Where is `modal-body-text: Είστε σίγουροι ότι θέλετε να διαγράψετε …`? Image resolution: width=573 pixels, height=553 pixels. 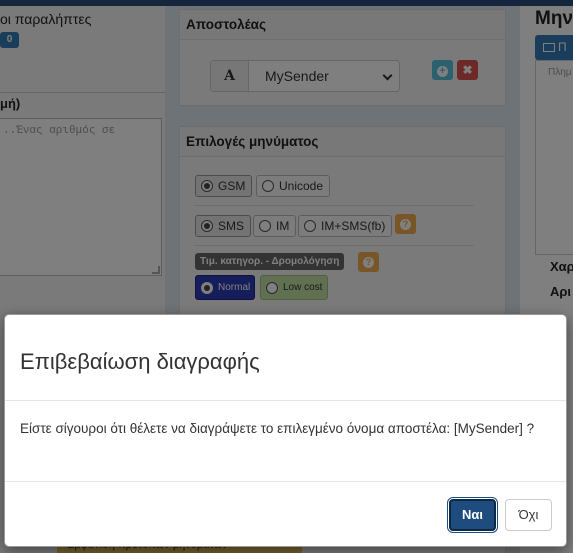 modal-body-text: Είστε σίγουροι ότι θέλετε να διαγράψετε … is located at coordinates (277, 428).